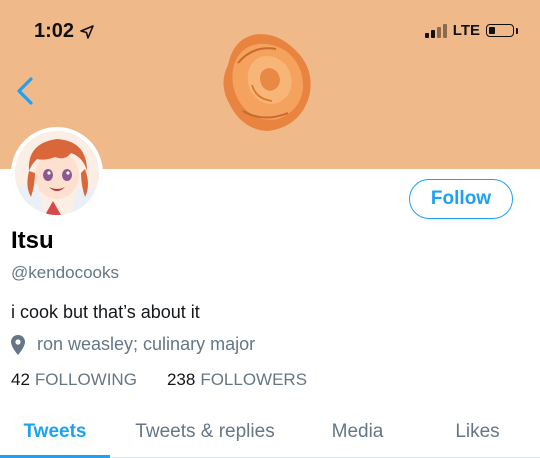 The width and height of the screenshot is (540, 458). What do you see at coordinates (26, 91) in the screenshot?
I see `chevron-left-icon` at bounding box center [26, 91].